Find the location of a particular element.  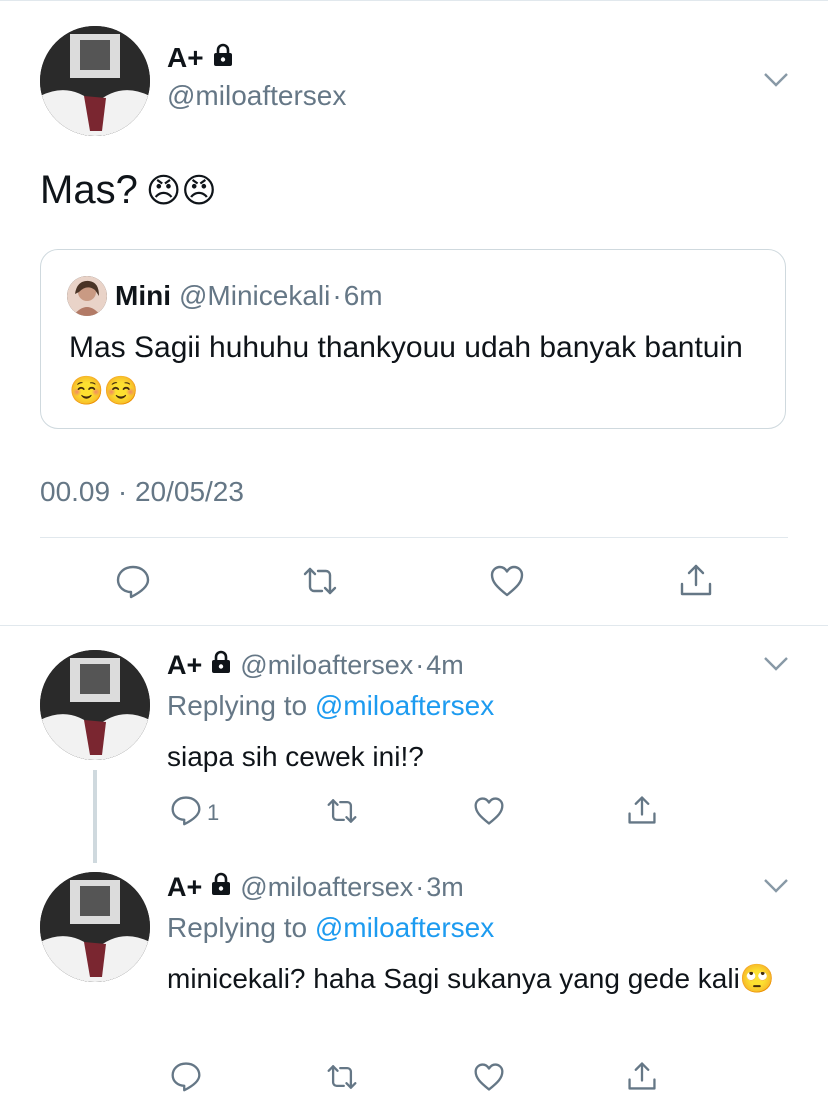

section-divider is located at coordinates (414, 625).